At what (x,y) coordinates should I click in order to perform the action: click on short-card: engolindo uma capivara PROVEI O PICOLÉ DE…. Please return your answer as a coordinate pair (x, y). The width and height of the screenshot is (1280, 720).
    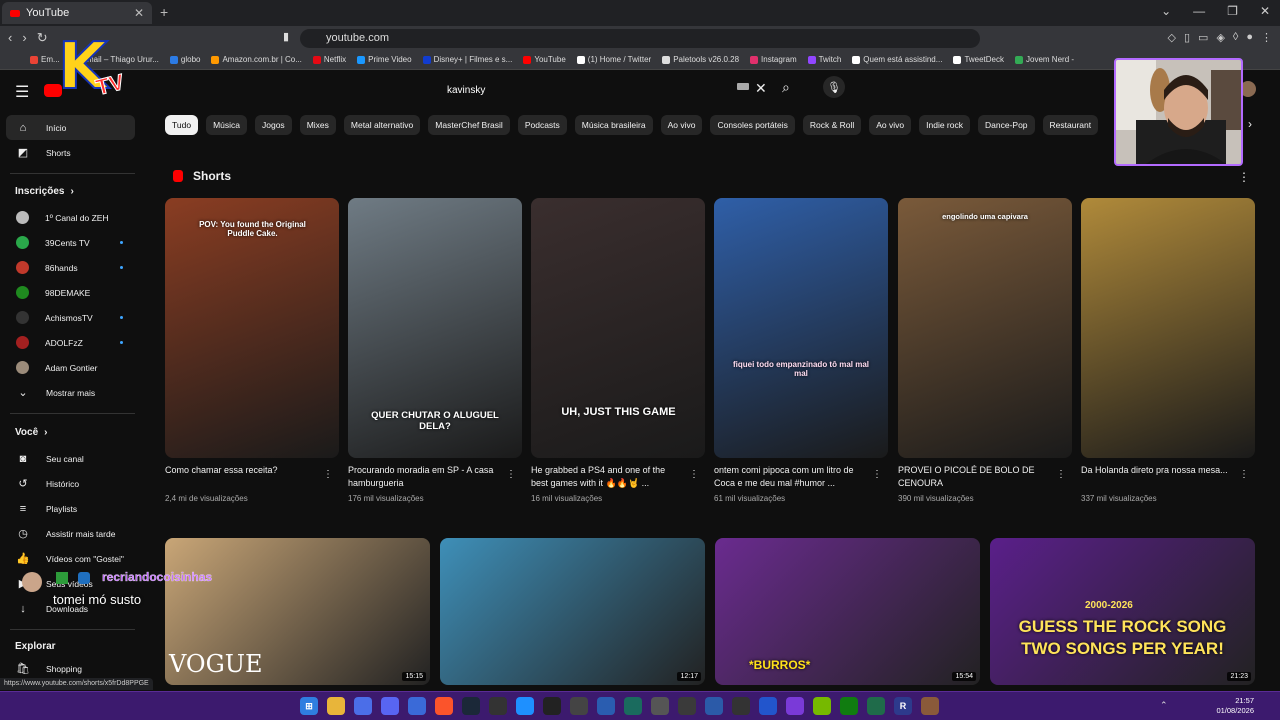
    Looking at the image, I should click on (985, 350).